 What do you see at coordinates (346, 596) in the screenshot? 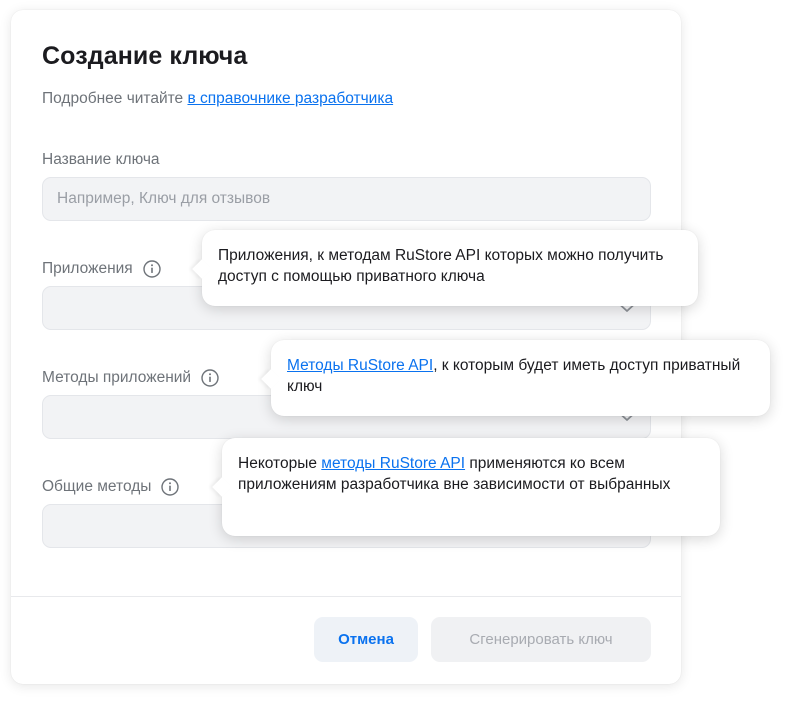
I see `footer-divider` at bounding box center [346, 596].